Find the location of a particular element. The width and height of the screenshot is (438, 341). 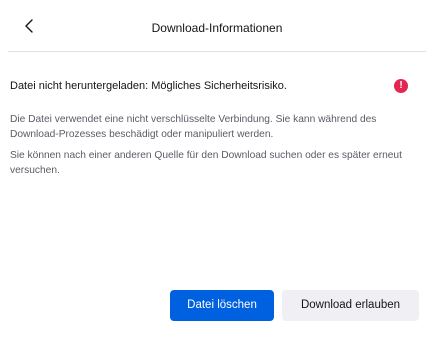

page-title: Download-Informationen is located at coordinates (217, 28).